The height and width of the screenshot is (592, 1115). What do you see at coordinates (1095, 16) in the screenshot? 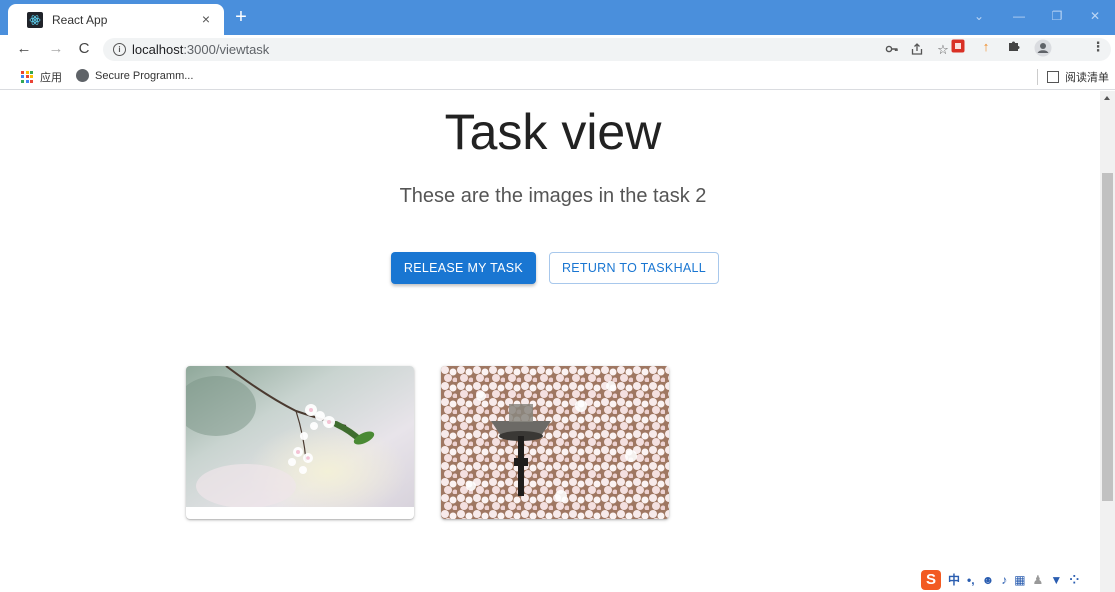
I see `close-window-icon: ✕` at bounding box center [1095, 16].